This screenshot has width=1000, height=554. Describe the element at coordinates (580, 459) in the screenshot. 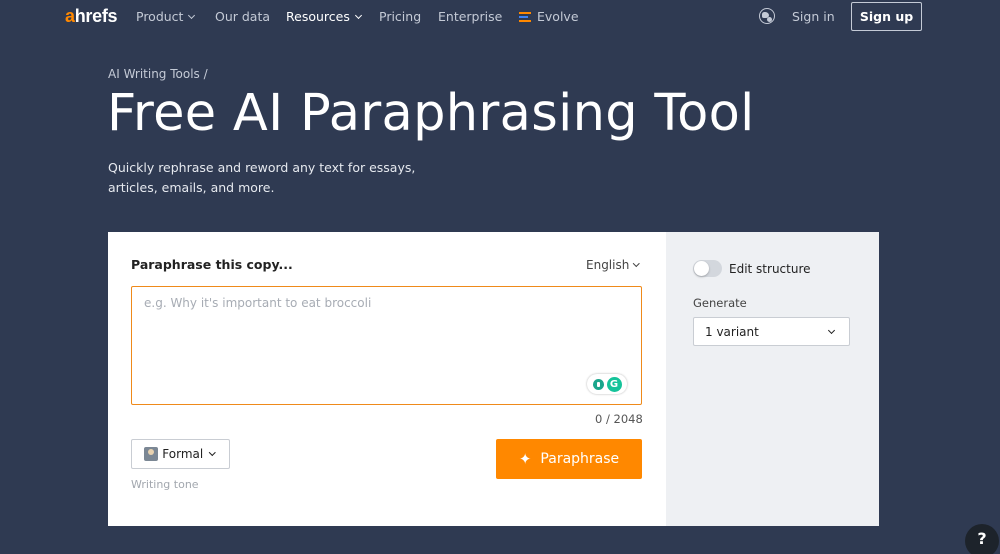

I see `paraphrase-button-label: Paraphrase` at that location.